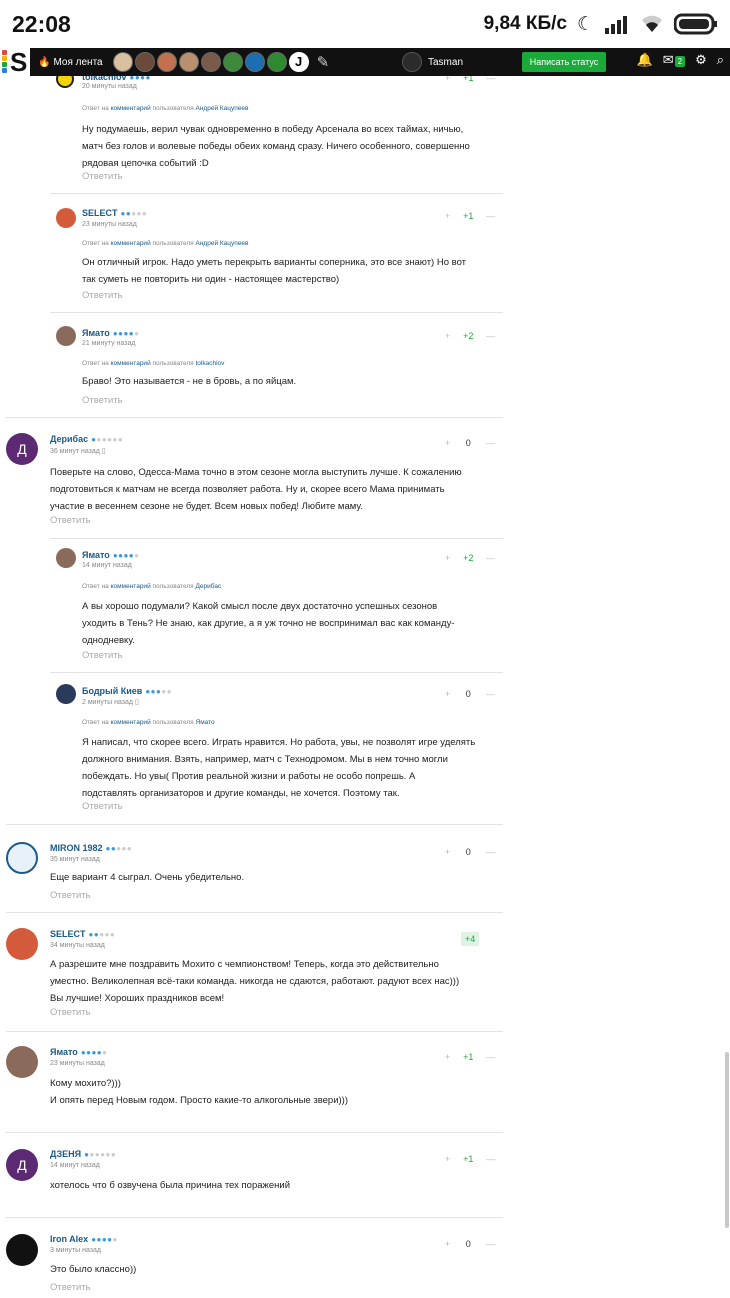  Describe the element at coordinates (116, 79) in the screenshot. I see `comment-author: tolkachiov ●●●●` at that location.